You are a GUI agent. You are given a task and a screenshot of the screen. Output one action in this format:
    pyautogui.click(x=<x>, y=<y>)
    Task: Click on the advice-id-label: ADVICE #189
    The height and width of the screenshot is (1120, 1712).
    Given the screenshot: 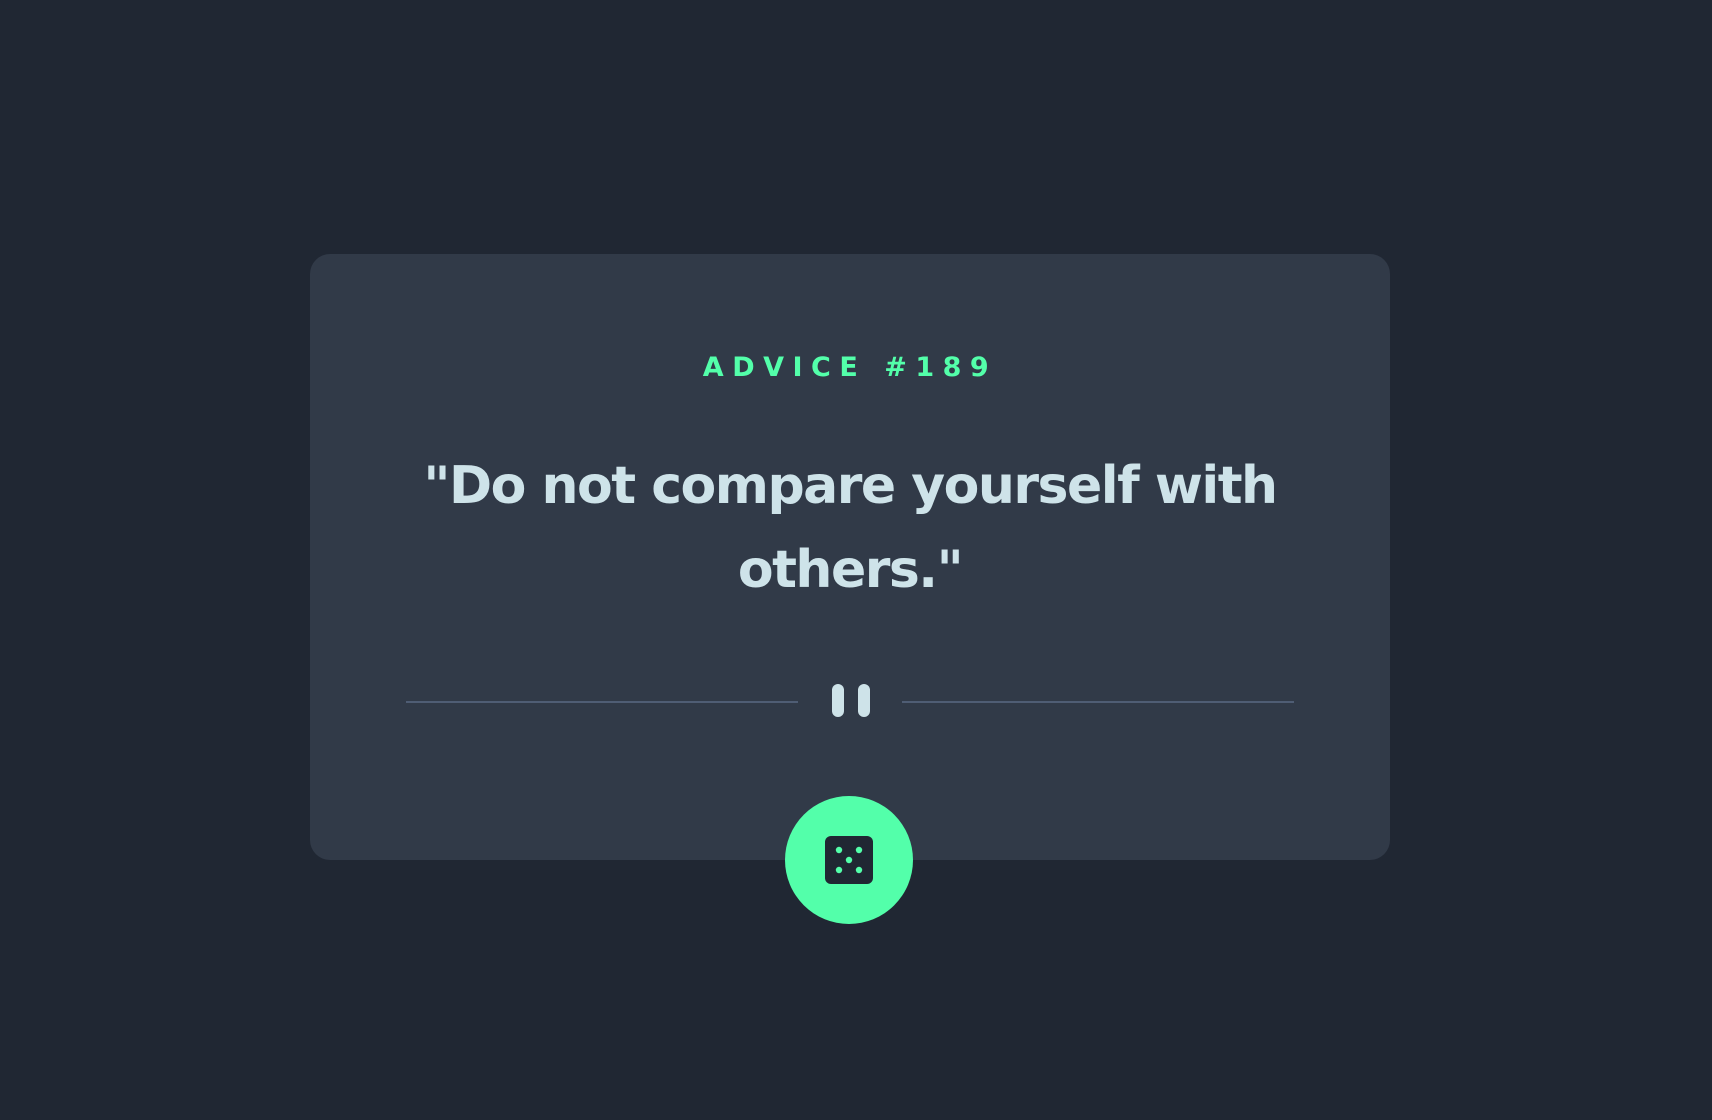 What is the action you would take?
    pyautogui.click(x=850, y=367)
    